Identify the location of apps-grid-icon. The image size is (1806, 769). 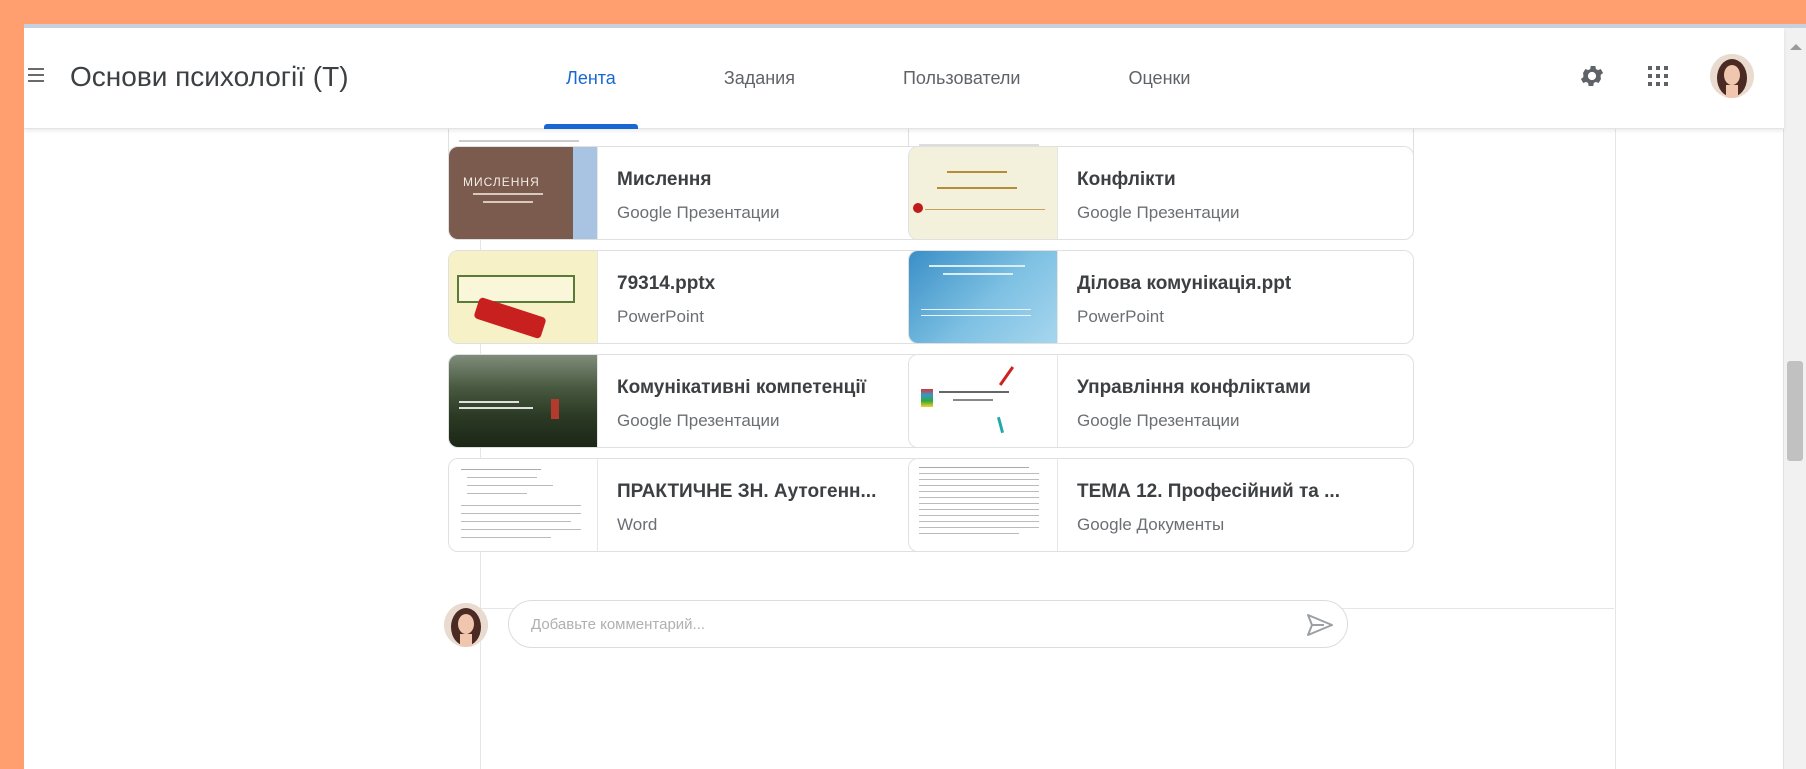
(1658, 76).